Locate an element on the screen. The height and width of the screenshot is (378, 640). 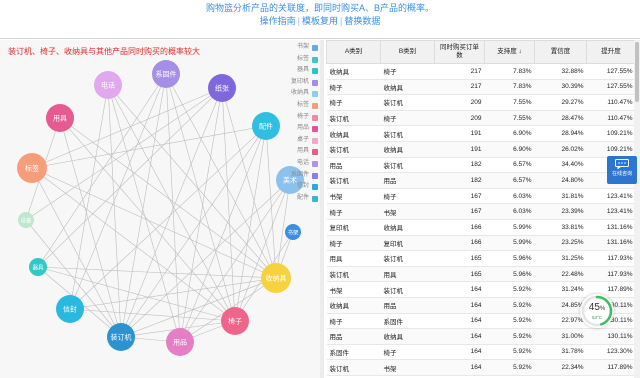
cell-lift: 110.47% is located at coordinates (611, 102).